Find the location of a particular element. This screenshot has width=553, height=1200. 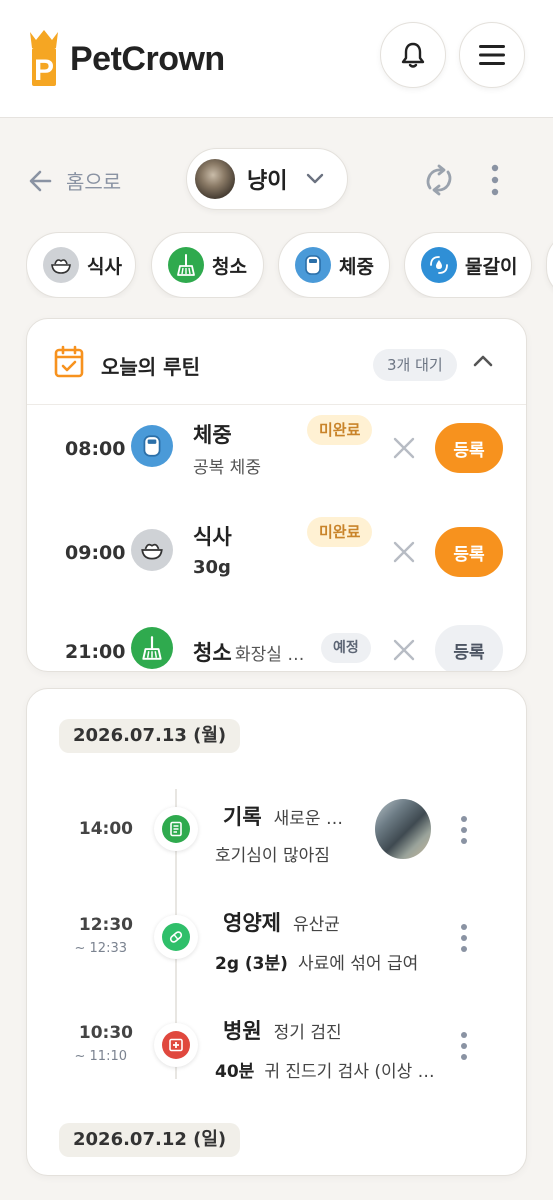

chip-more is located at coordinates (549, 265).